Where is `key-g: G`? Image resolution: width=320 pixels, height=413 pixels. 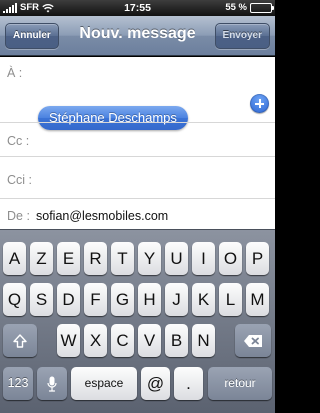 key-g: G is located at coordinates (122, 299).